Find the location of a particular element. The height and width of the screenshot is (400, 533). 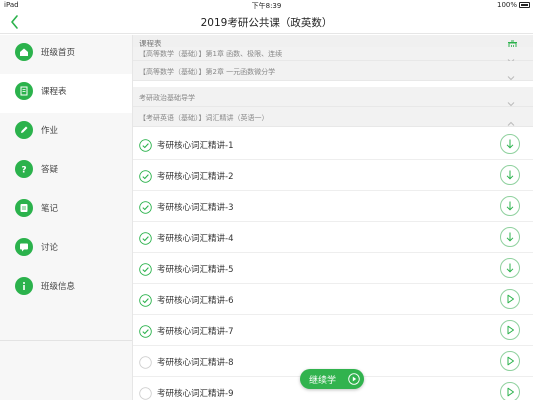

lesson-row: 考研核心词汇精讲-1 is located at coordinates (333, 144).